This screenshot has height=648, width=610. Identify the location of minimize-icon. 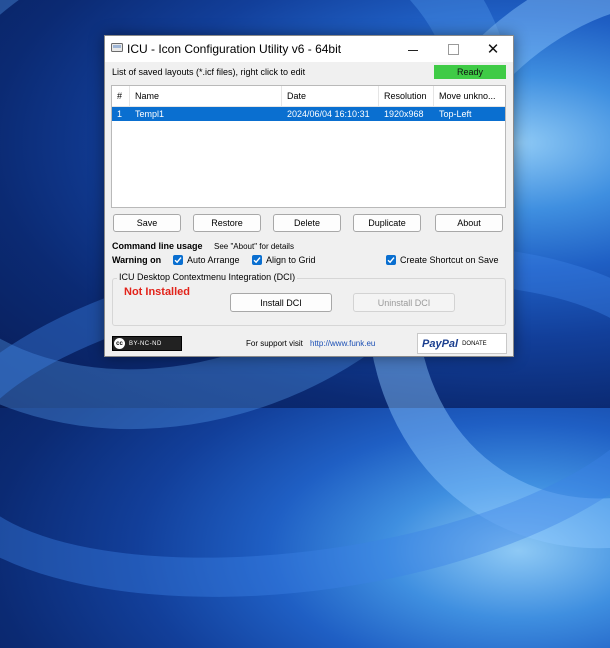
(413, 50).